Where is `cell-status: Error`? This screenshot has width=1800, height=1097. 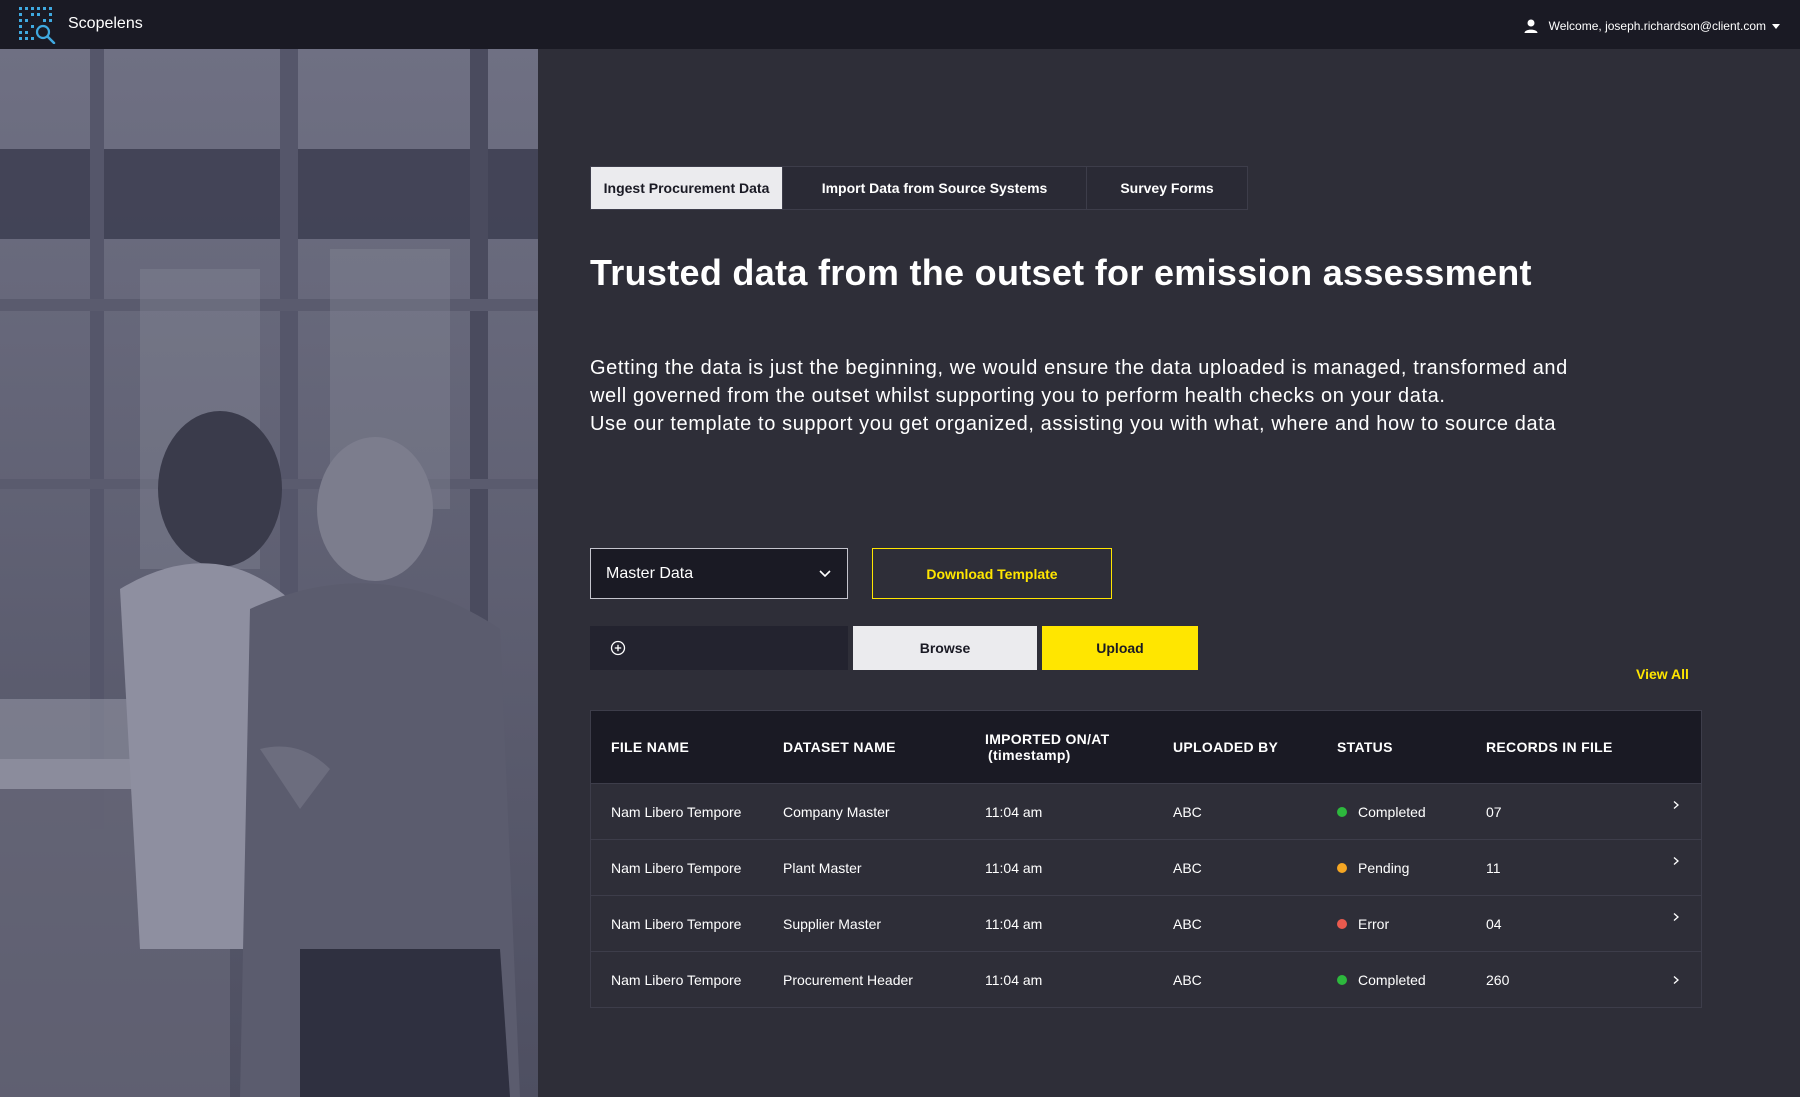
cell-status: Error is located at coordinates (1363, 924).